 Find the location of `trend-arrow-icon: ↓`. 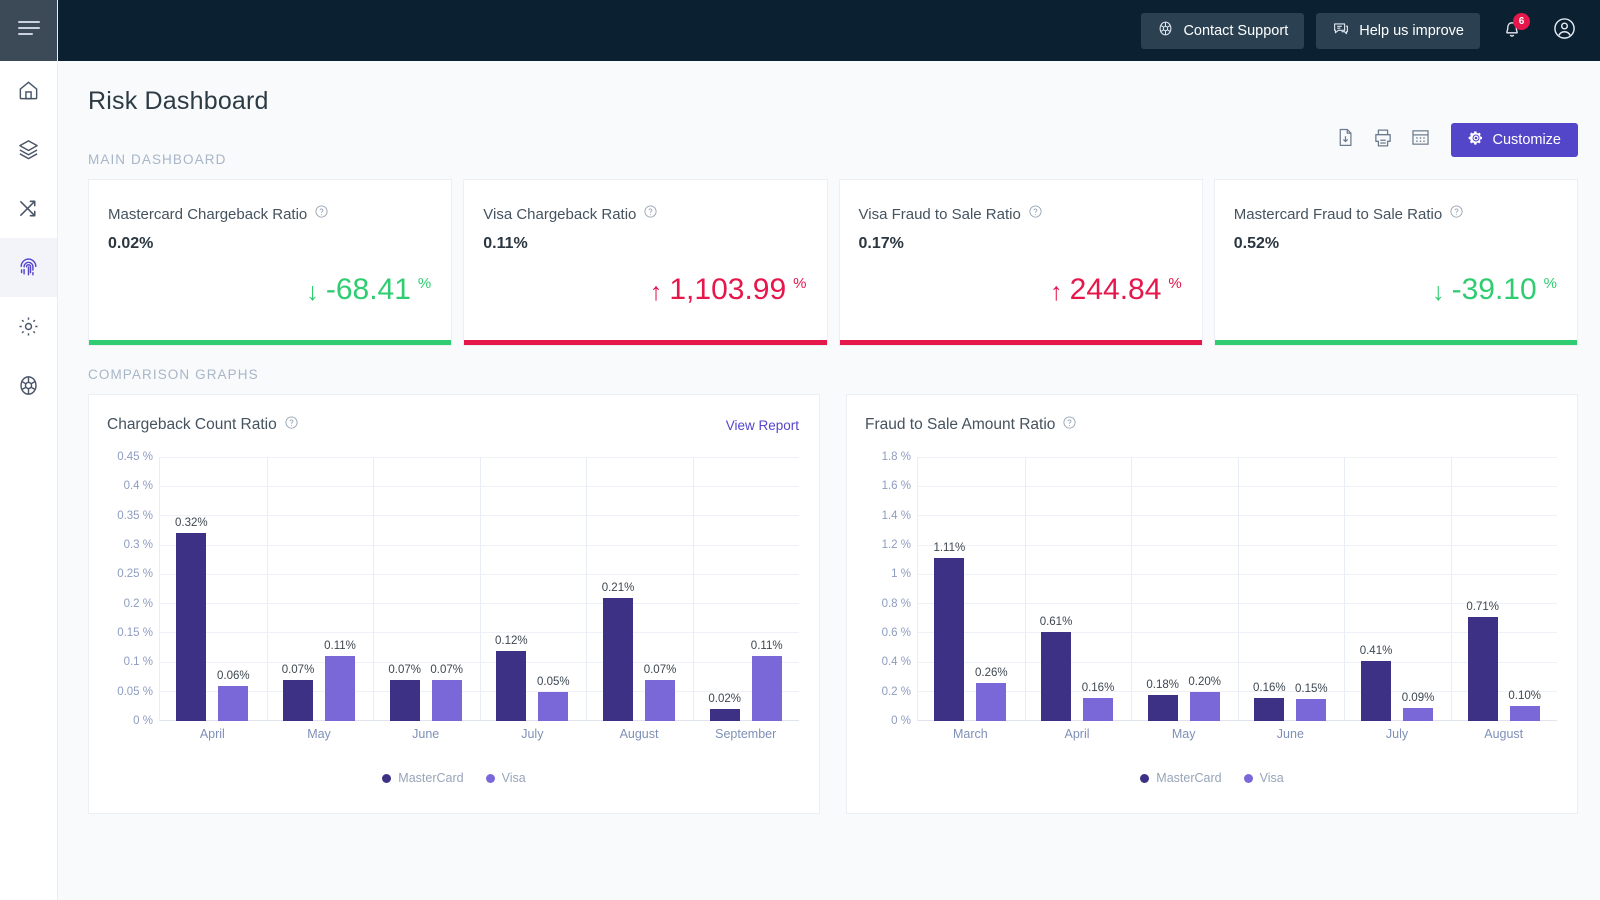

trend-arrow-icon: ↓ is located at coordinates (312, 292).